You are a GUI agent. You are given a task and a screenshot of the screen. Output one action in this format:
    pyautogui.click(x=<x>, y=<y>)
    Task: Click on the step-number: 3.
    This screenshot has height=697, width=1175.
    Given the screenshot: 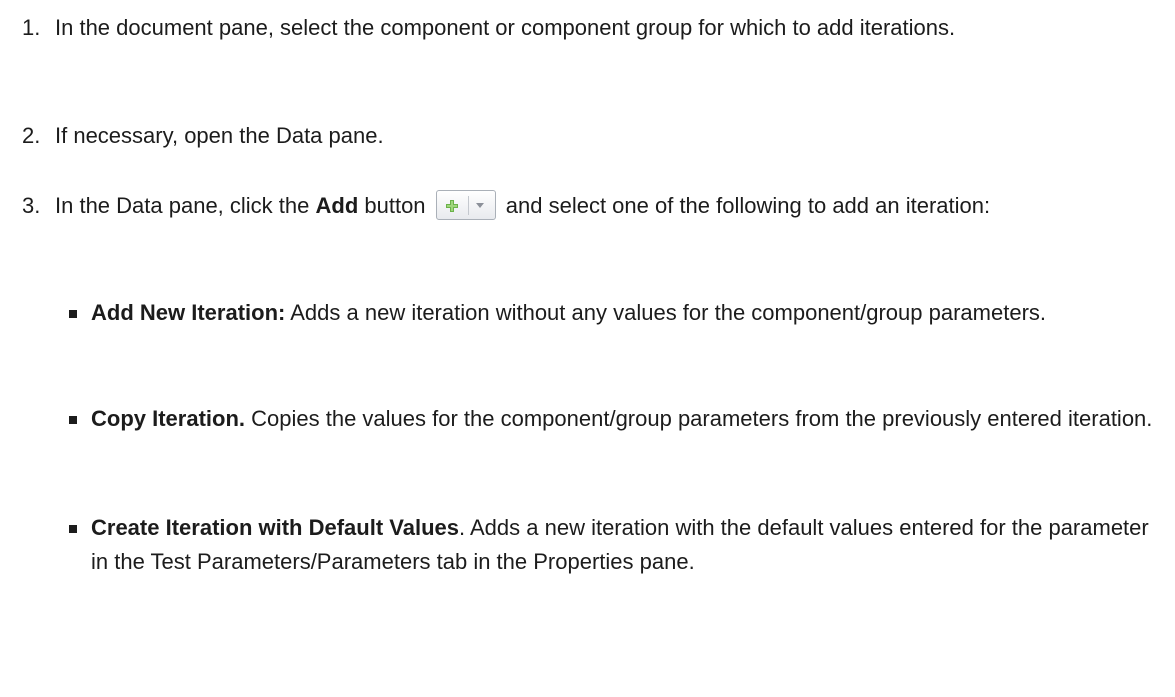 What is the action you would take?
    pyautogui.click(x=31, y=205)
    